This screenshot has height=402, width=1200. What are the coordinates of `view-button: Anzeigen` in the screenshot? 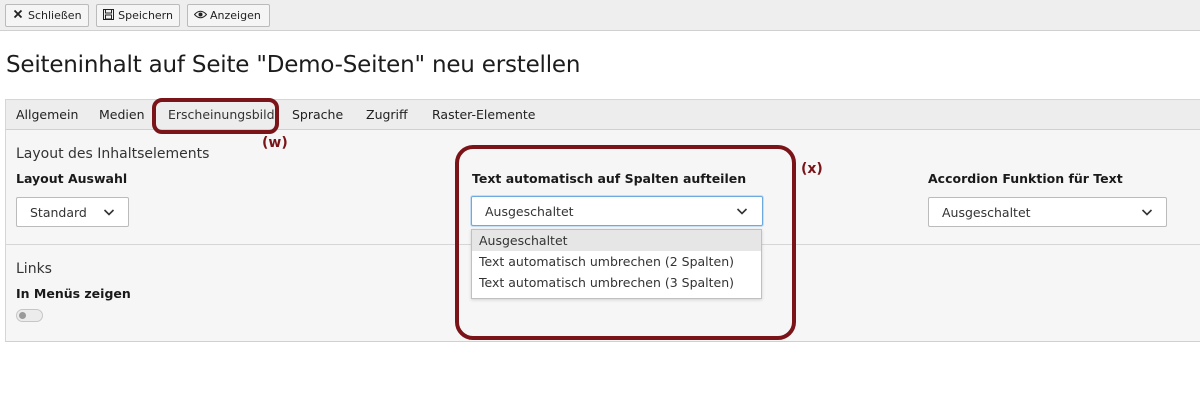 It's located at (228, 15).